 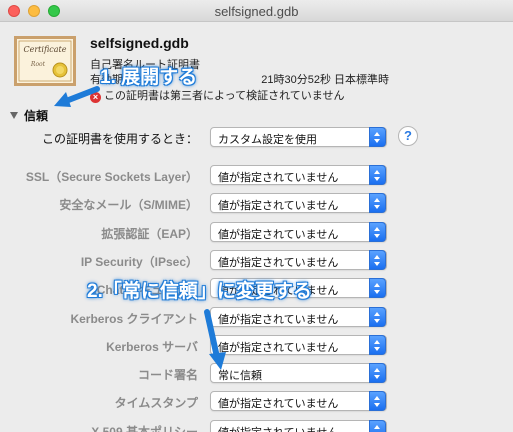 I want to click on expiry-suffix: 21時30分52秒 日本標準時, so click(x=325, y=80).